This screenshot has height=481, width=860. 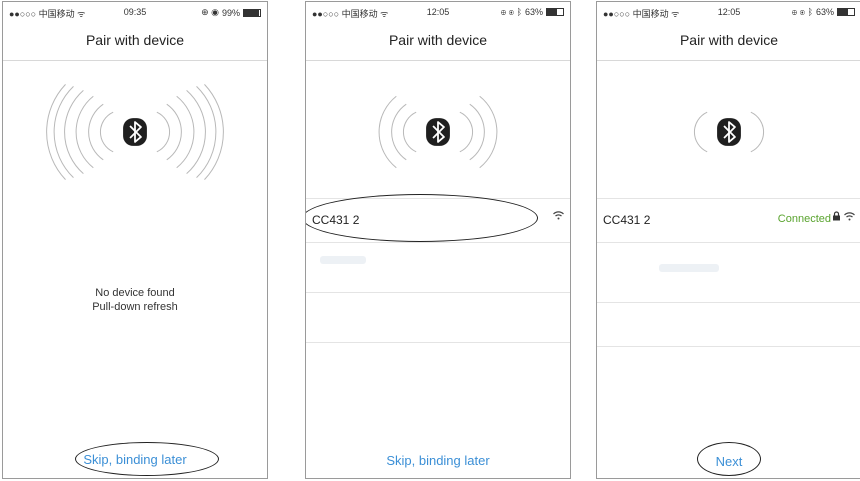 I want to click on skip-binding-button: Skip, binding later, so click(x=438, y=460).